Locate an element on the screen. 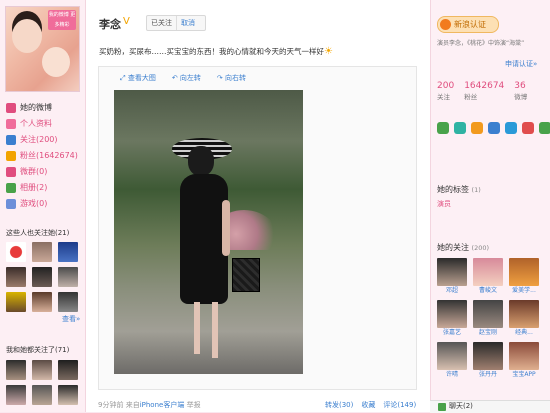 Image resolution: width=550 pixels, height=413 pixels. apply-verify-link: 申请认证» is located at coordinates (521, 64).